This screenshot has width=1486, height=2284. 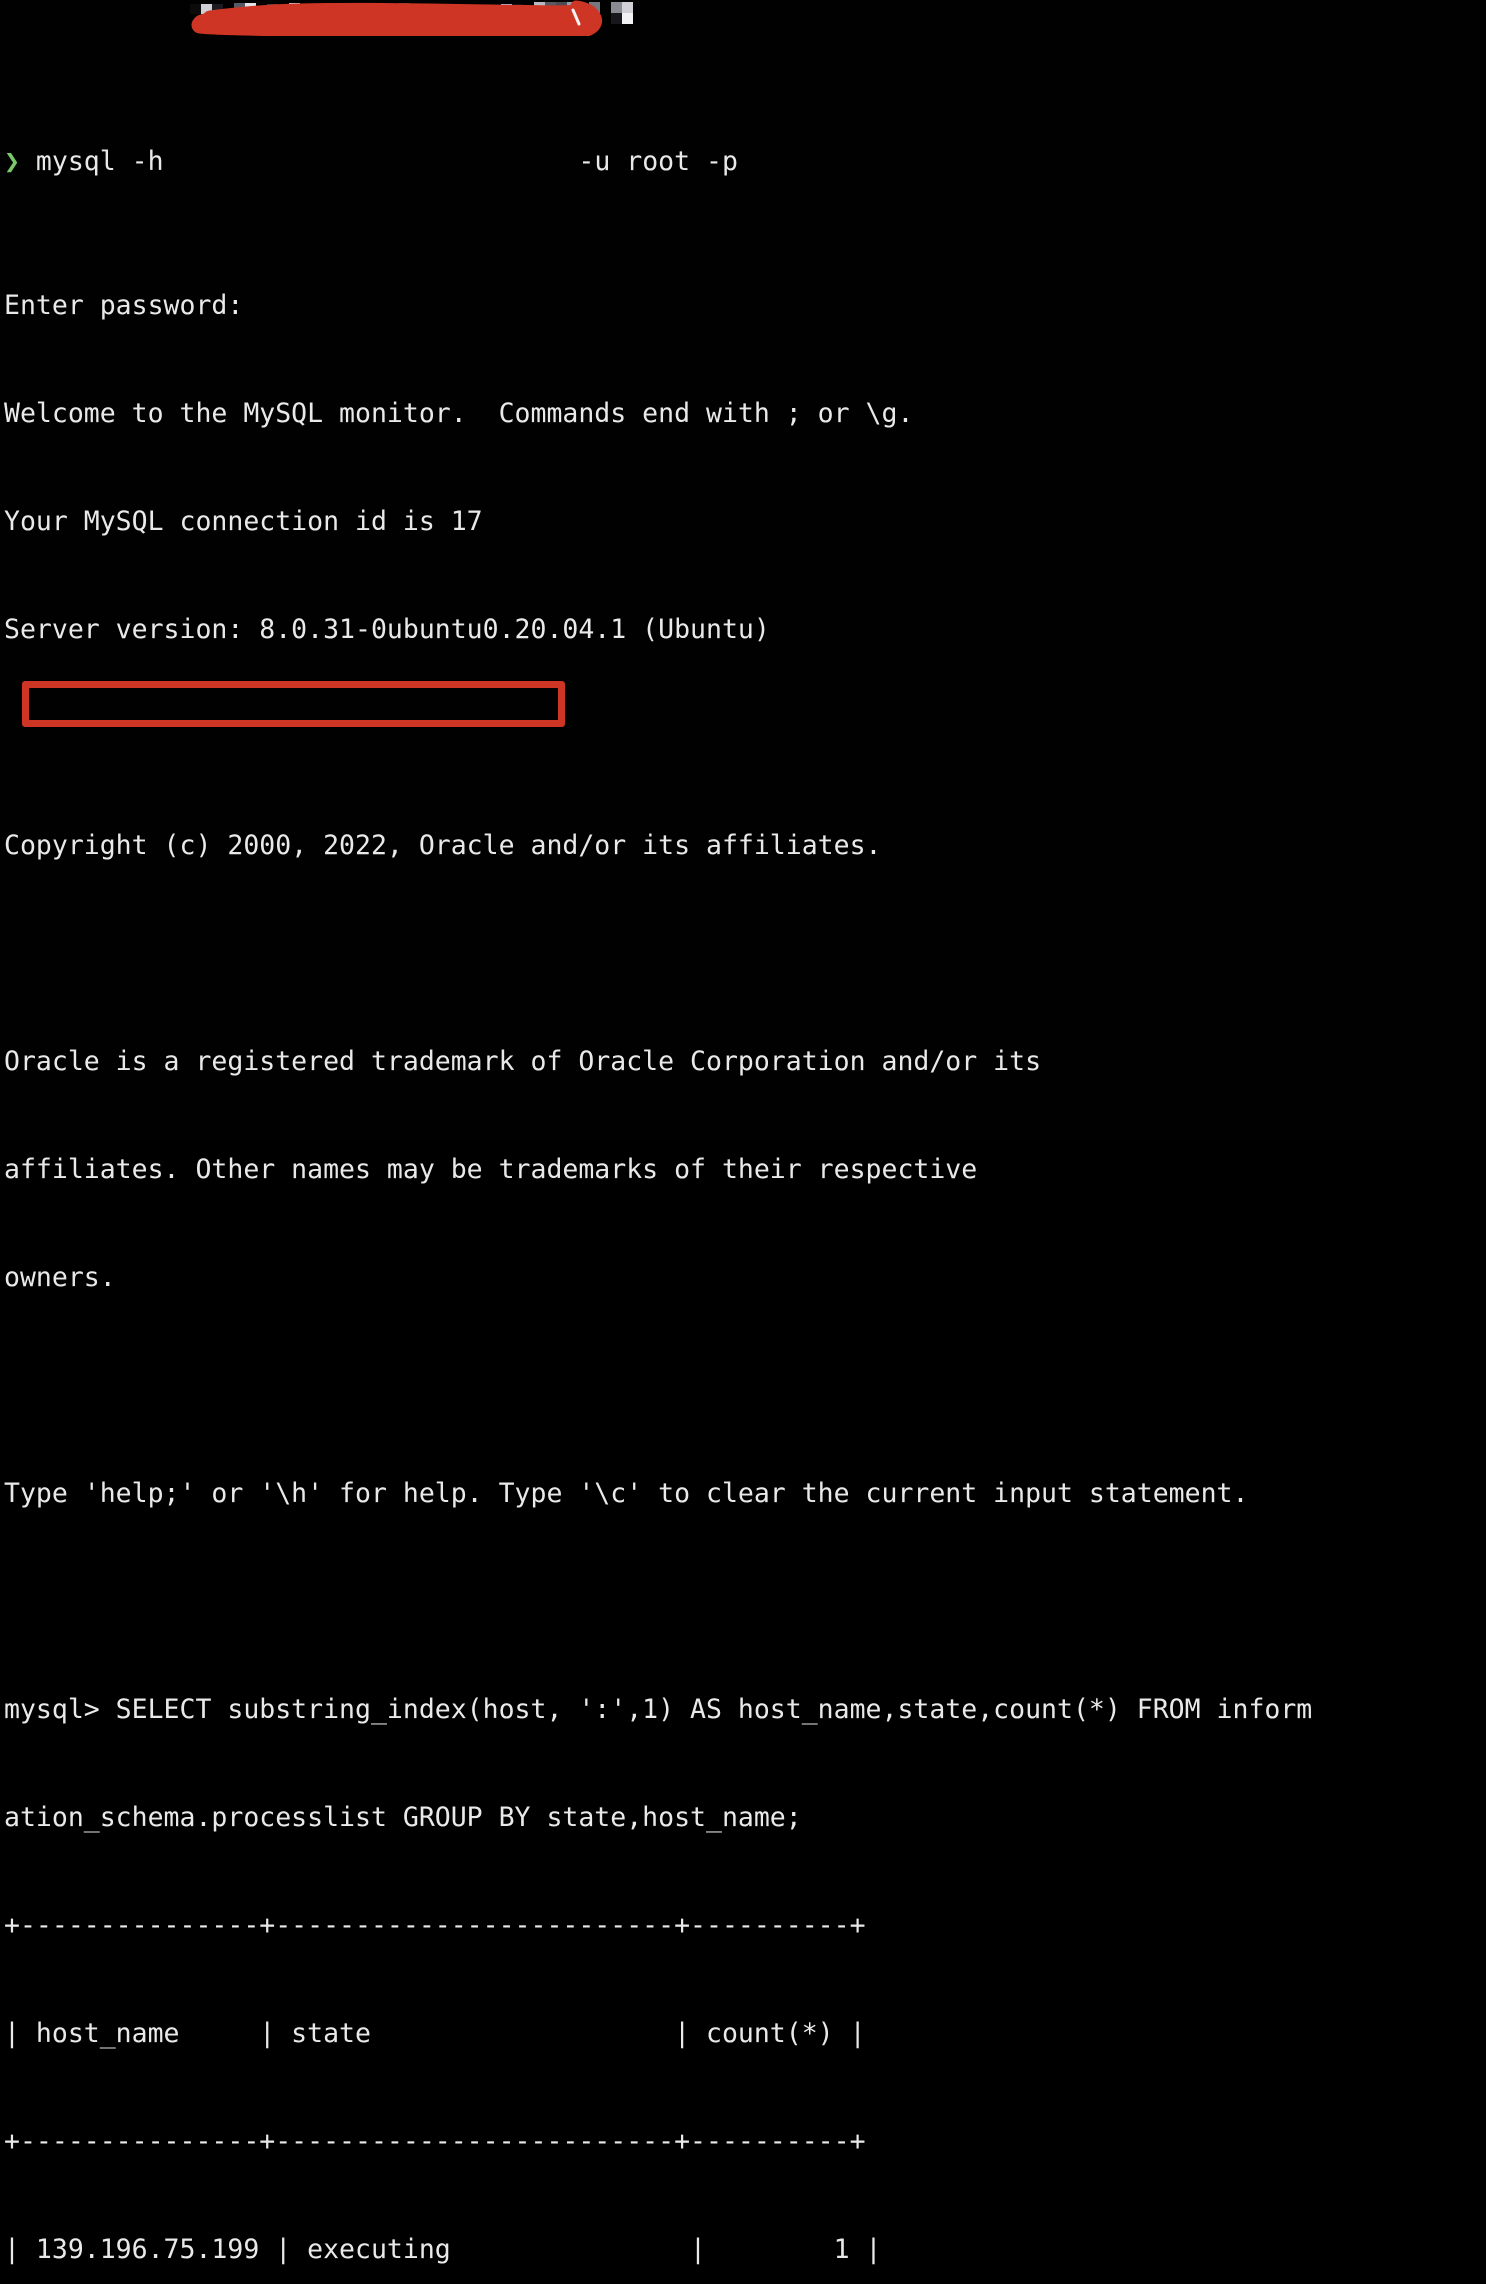 What do you see at coordinates (745, 162) in the screenshot?
I see `command-prompt-line: ❯ mysql -h -u root -p` at bounding box center [745, 162].